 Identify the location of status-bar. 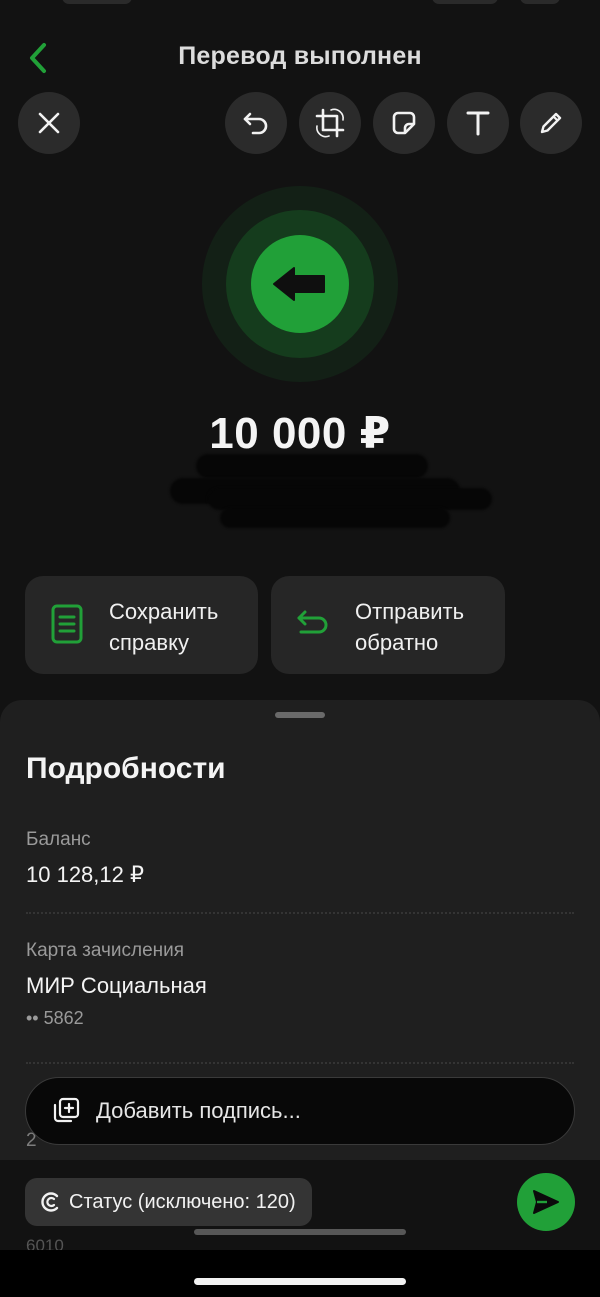
(300, 7).